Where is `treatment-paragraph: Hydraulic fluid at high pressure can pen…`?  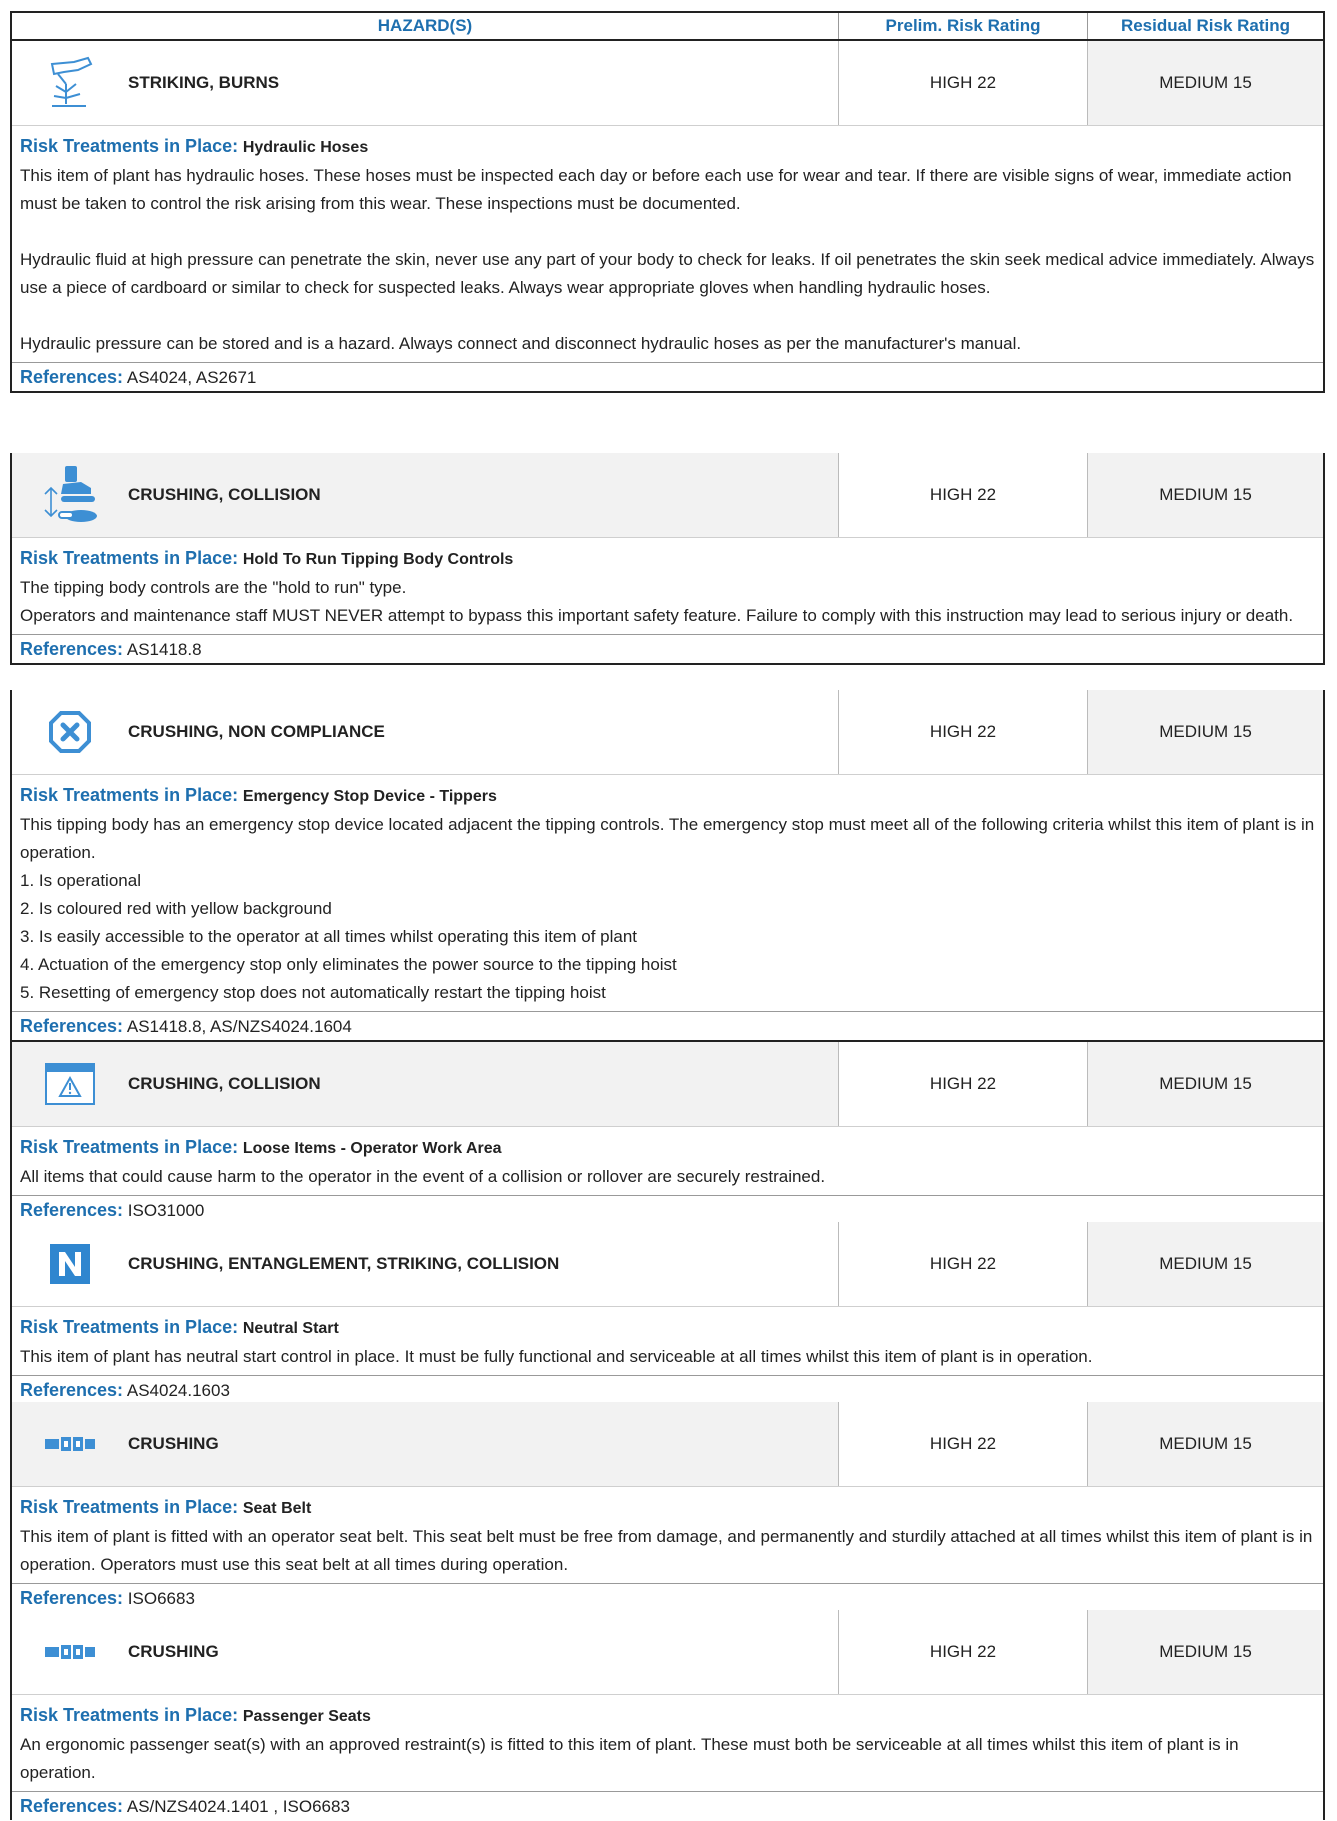 treatment-paragraph: Hydraulic fluid at high pressure can pen… is located at coordinates (667, 273).